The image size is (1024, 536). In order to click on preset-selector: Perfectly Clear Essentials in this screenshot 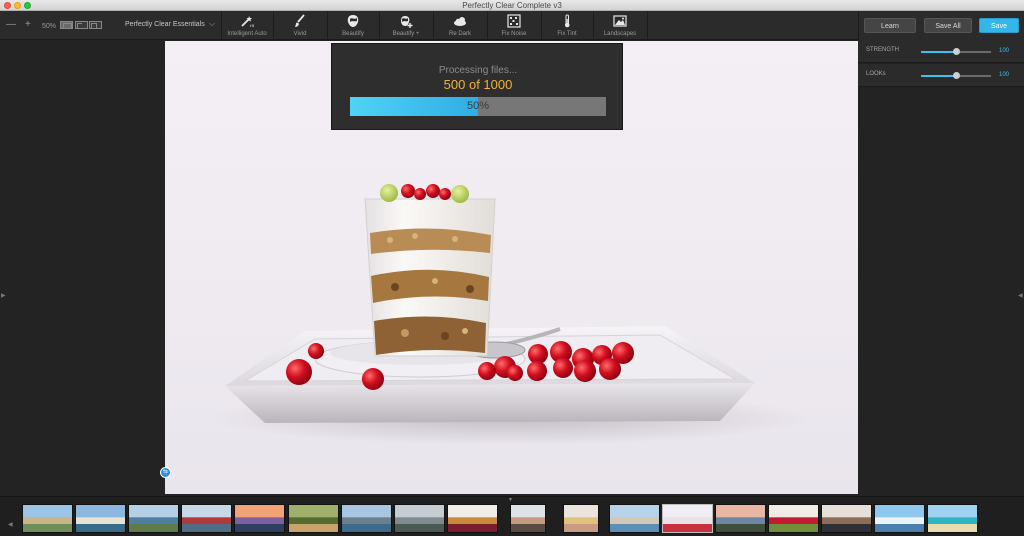, I will do `click(165, 24)`.